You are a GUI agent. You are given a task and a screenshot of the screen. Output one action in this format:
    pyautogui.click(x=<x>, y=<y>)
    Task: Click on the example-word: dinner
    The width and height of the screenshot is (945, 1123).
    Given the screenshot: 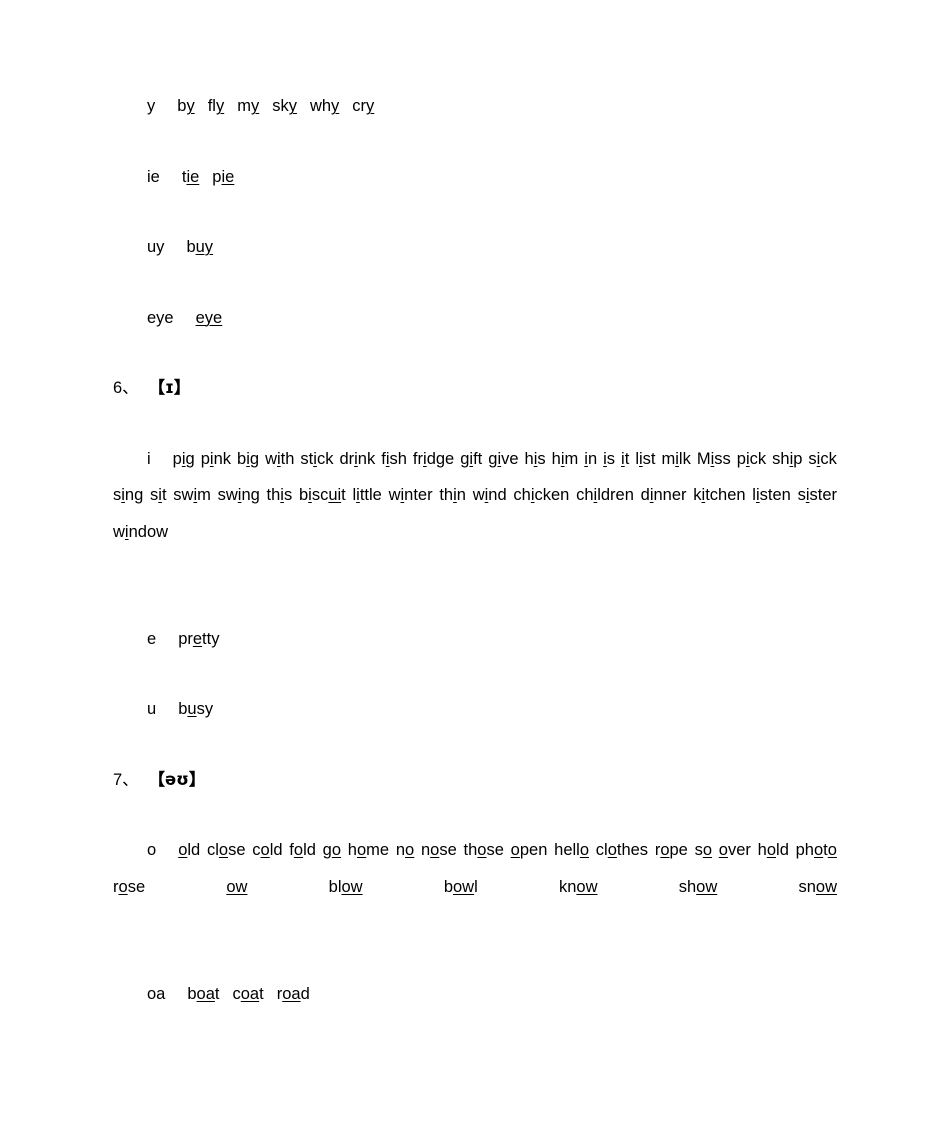 What is the action you would take?
    pyautogui.click(x=664, y=495)
    